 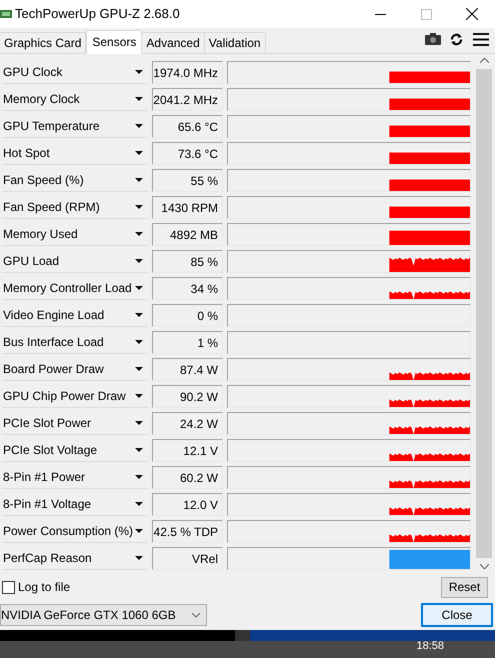 What do you see at coordinates (484, 313) in the screenshot?
I see `scrollbar` at bounding box center [484, 313].